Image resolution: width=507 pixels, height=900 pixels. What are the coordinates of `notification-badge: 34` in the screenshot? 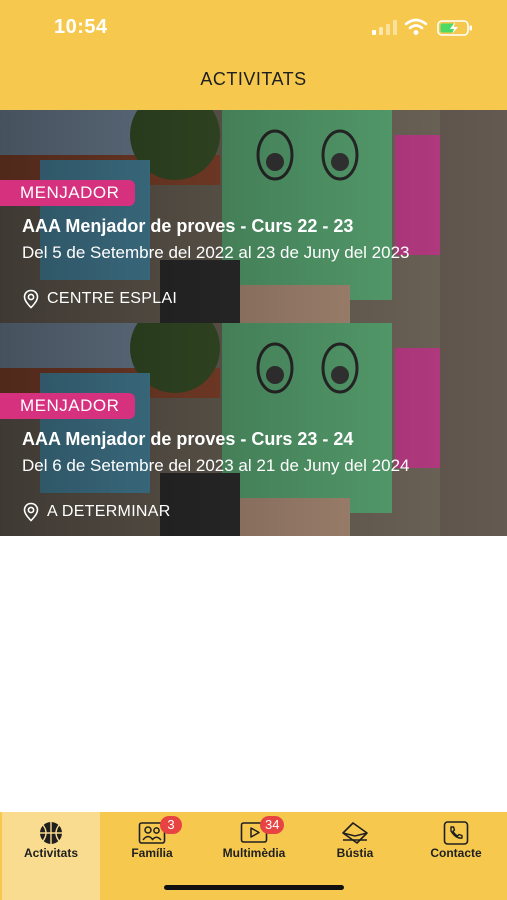 It's located at (272, 825).